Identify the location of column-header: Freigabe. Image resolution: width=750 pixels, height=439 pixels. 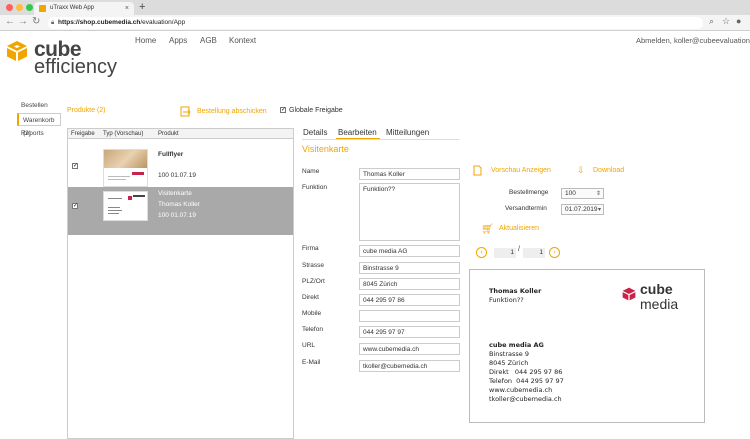
(83, 134).